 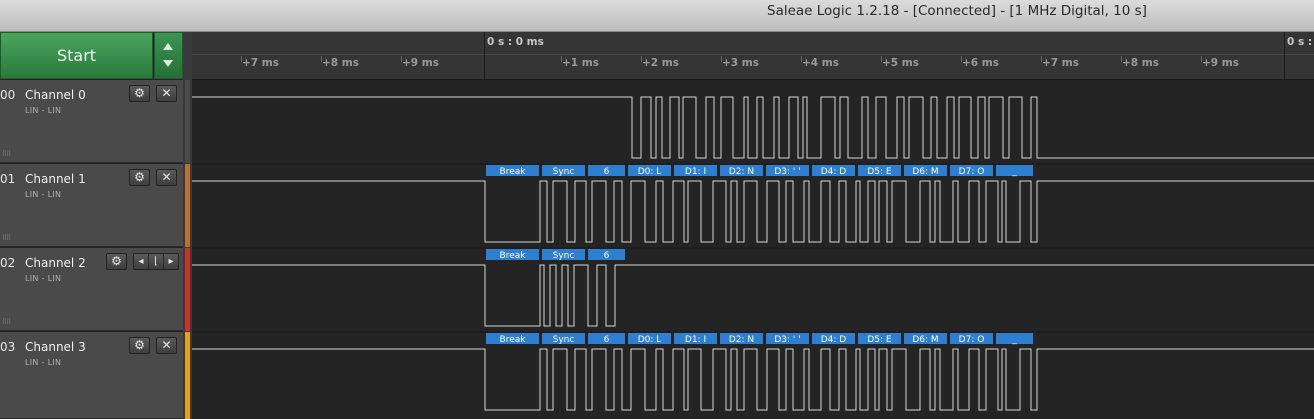 What do you see at coordinates (171, 261) in the screenshot?
I see `triangle-right-icon: ▸` at bounding box center [171, 261].